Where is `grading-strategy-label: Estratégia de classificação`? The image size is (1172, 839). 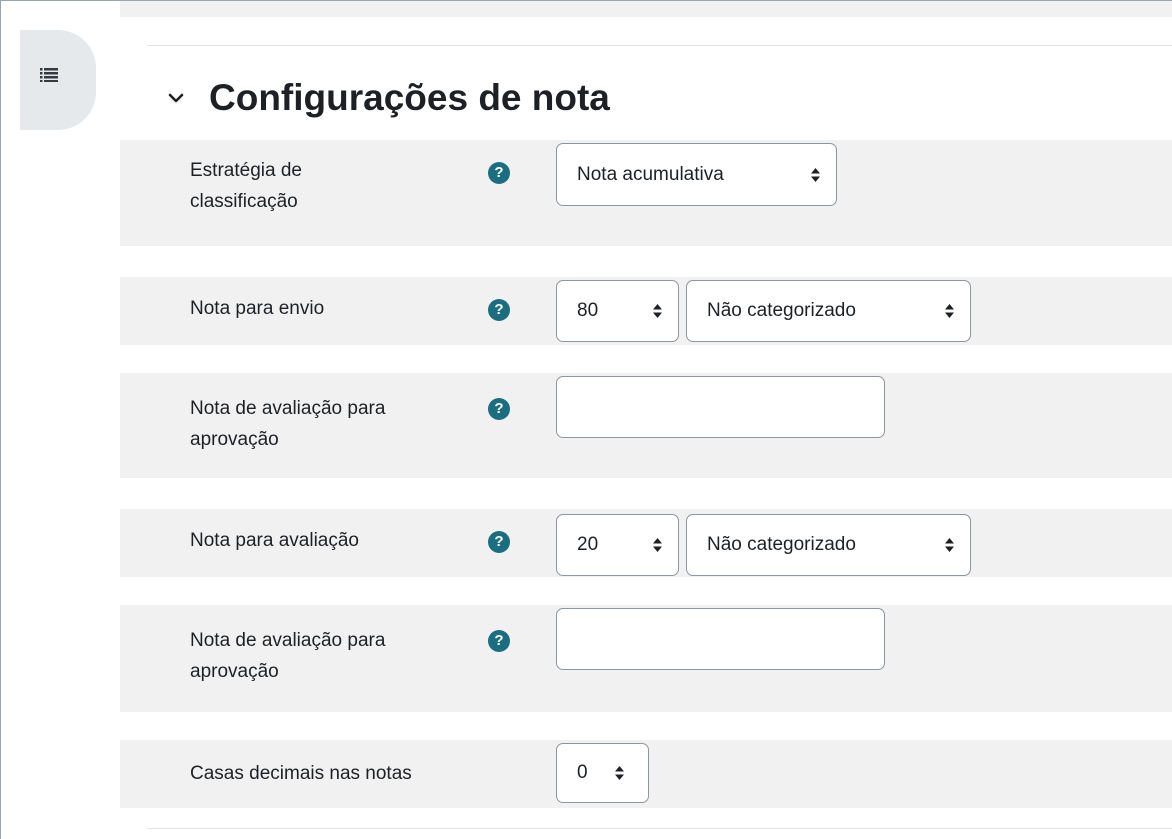 grading-strategy-label: Estratégia de classificação is located at coordinates (246, 186).